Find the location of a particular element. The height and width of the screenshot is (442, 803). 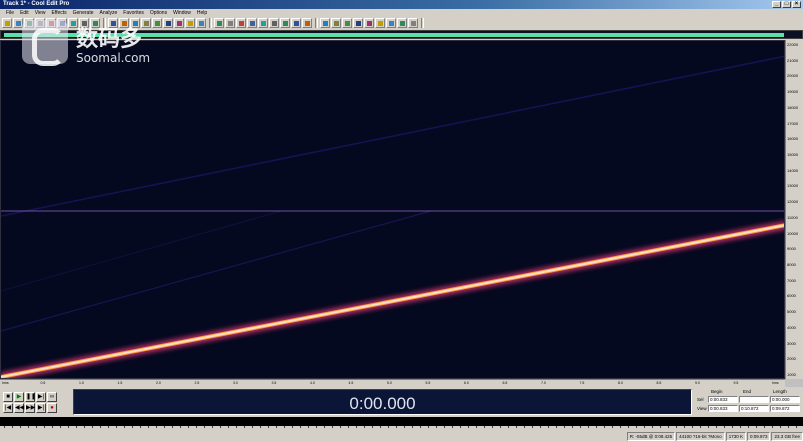

menu-file: File is located at coordinates (10, 13).